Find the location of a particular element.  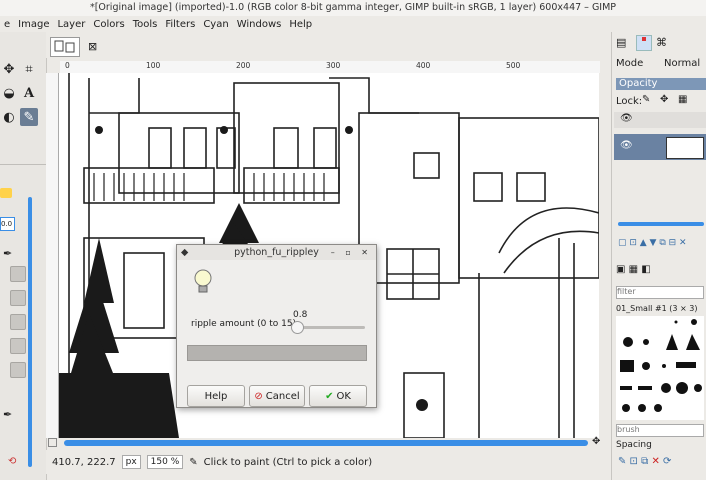

ruler-label: 200 is located at coordinates (243, 65).